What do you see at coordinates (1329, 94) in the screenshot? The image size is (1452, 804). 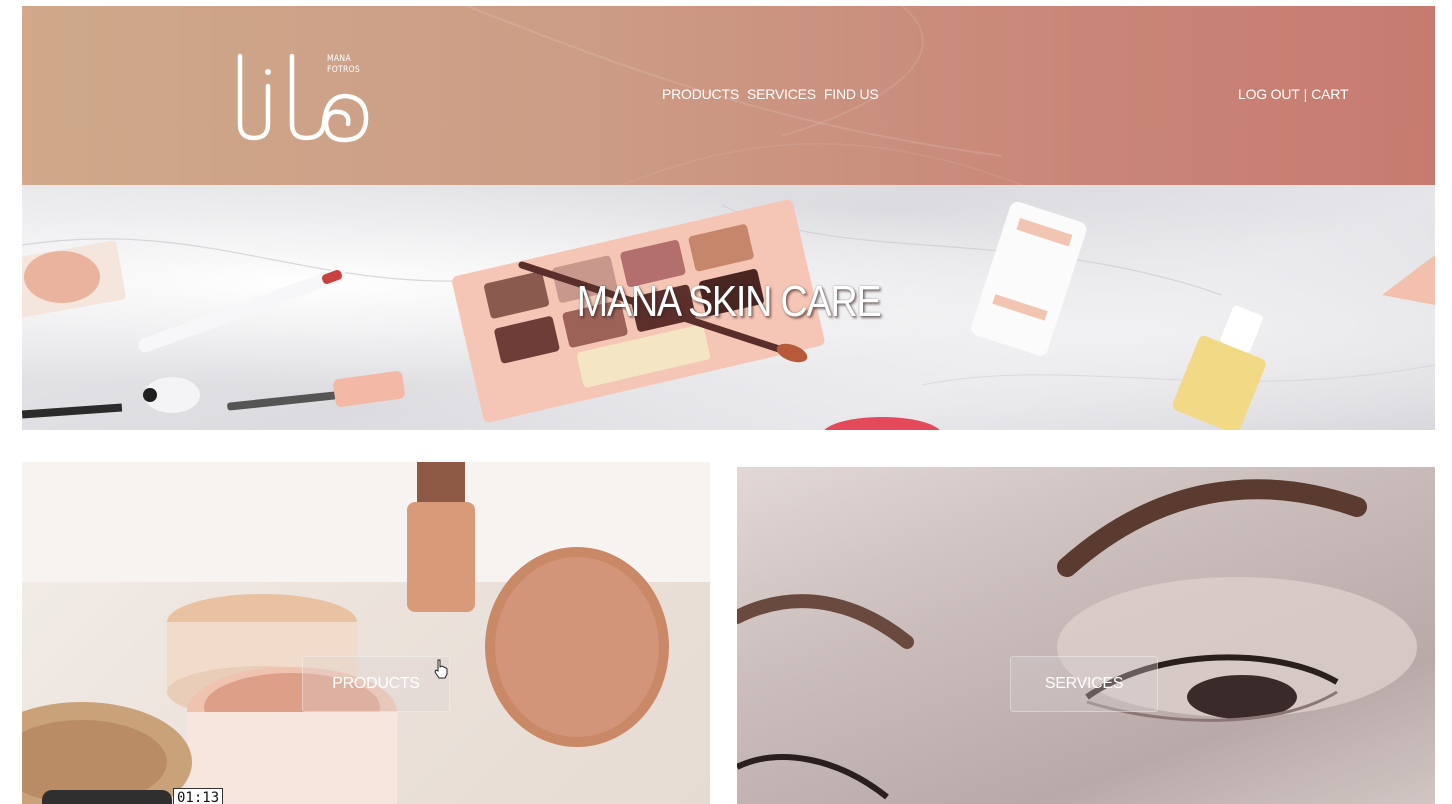 I see `cart-link: CART` at bounding box center [1329, 94].